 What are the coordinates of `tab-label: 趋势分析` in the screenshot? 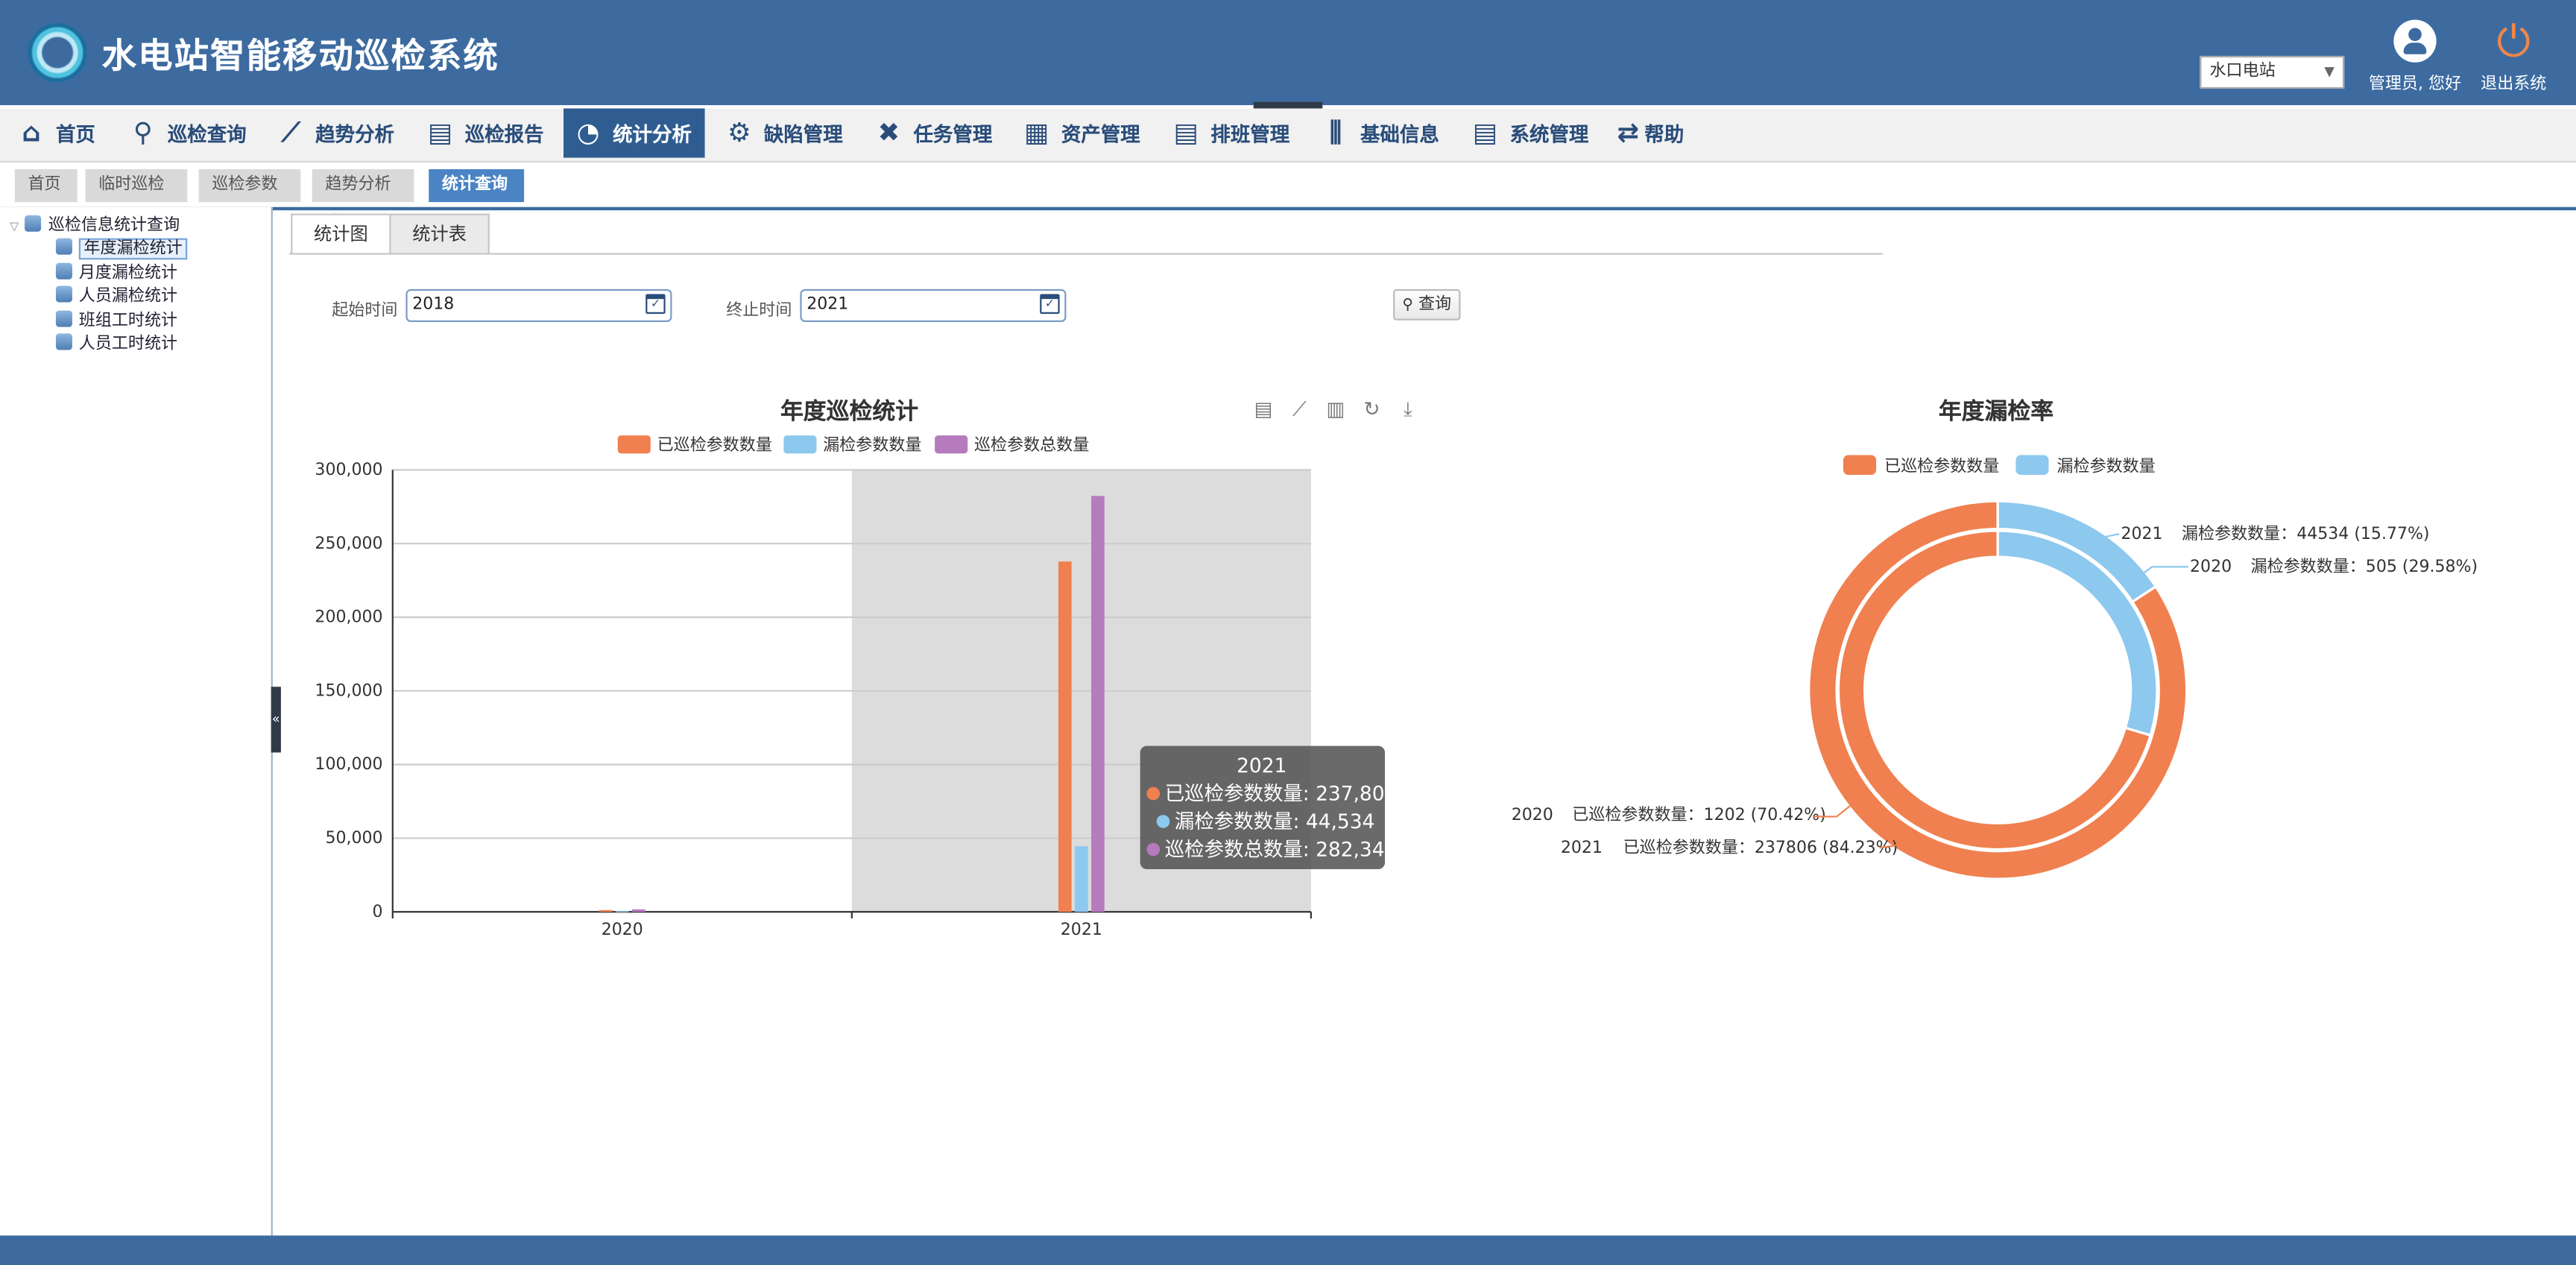 It's located at (358, 185).